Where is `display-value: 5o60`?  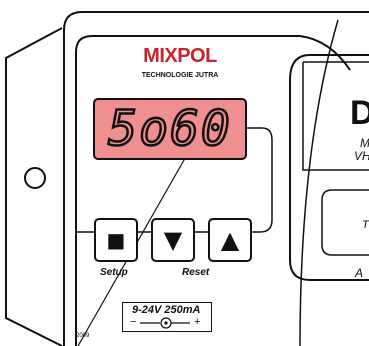
display-value: 5o60 is located at coordinates (169, 129).